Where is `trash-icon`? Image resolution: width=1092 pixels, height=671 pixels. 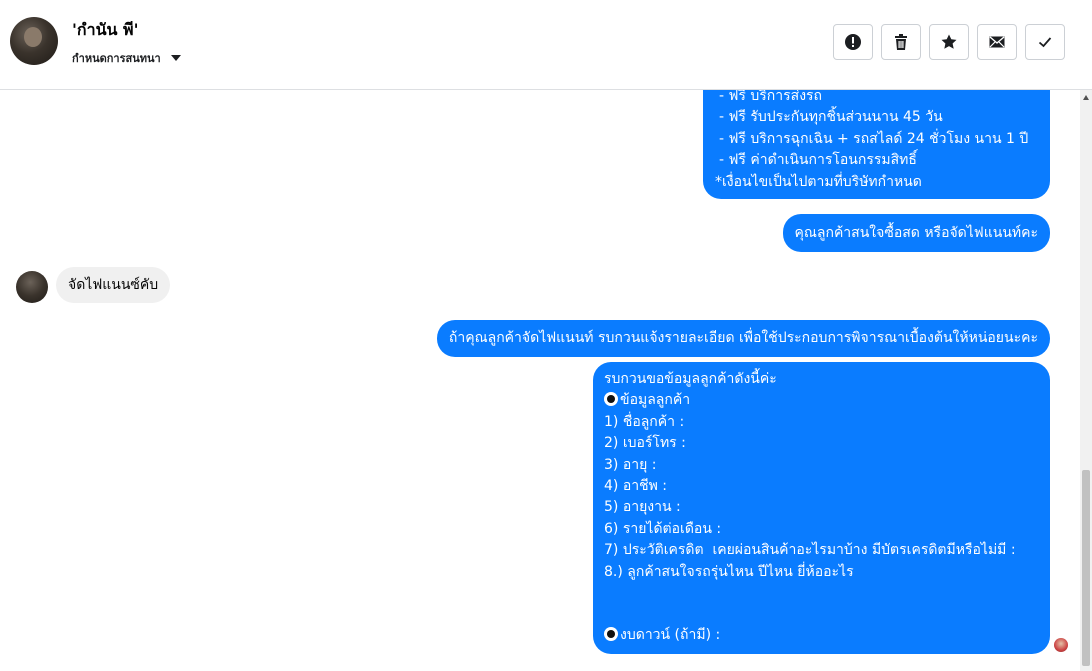 trash-icon is located at coordinates (901, 42).